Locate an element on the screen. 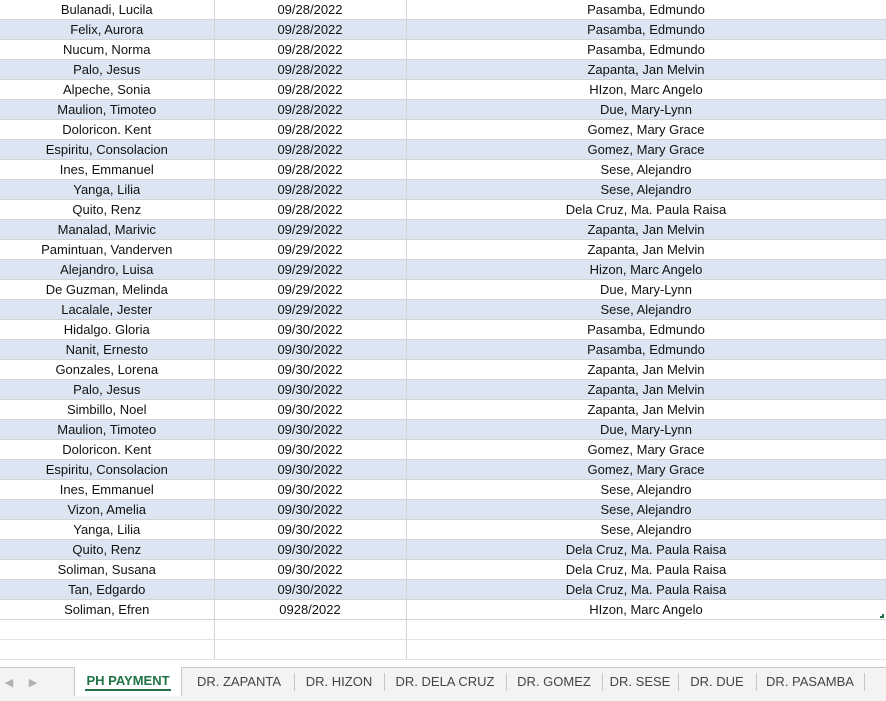  patient-name-cell: Bulanadi, Lucila is located at coordinates (107, 10).